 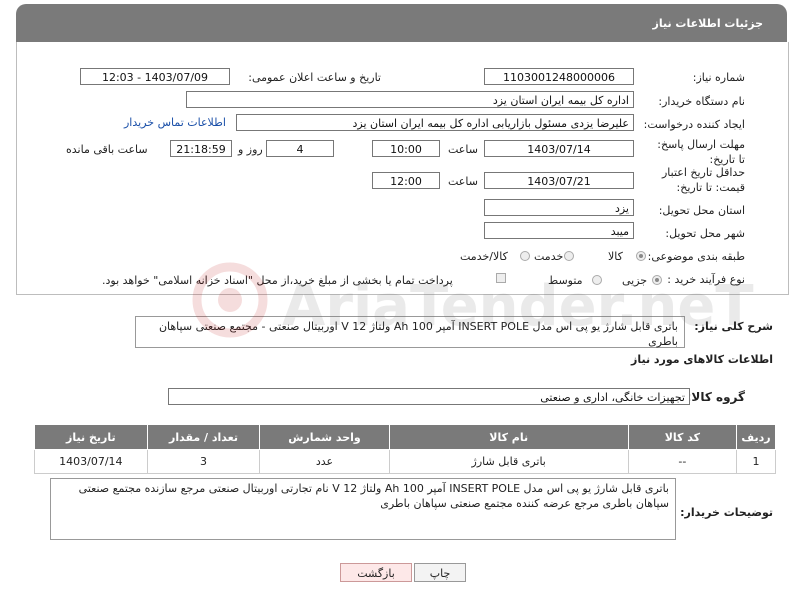 What do you see at coordinates (726, 512) in the screenshot?
I see `buyer-desc-label: توضیحات خریدار:` at bounding box center [726, 512].